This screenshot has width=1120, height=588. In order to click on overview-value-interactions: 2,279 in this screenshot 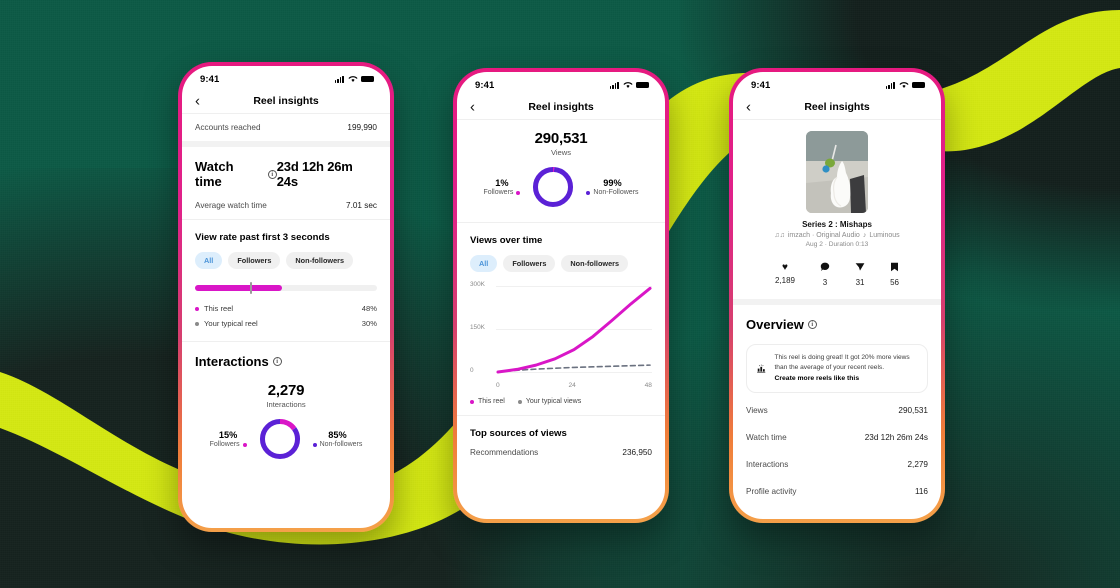, I will do `click(918, 464)`.